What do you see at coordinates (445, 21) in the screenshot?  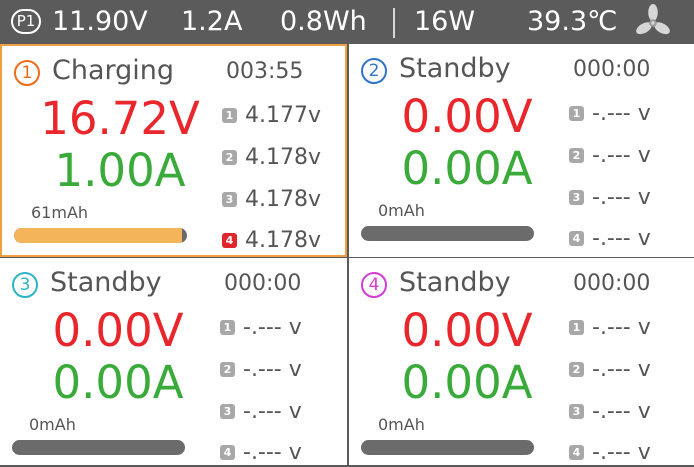 I see `power-readout: 16W` at bounding box center [445, 21].